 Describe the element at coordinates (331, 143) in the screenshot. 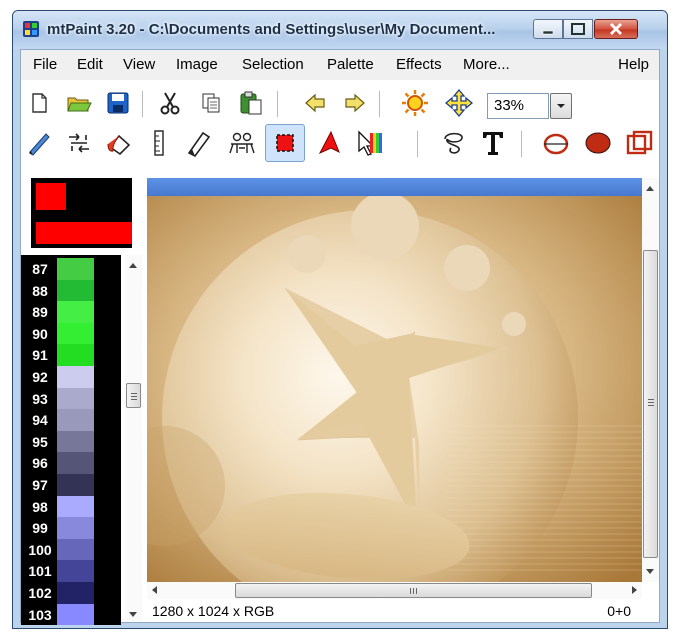

I see `select-polygon-tool` at that location.